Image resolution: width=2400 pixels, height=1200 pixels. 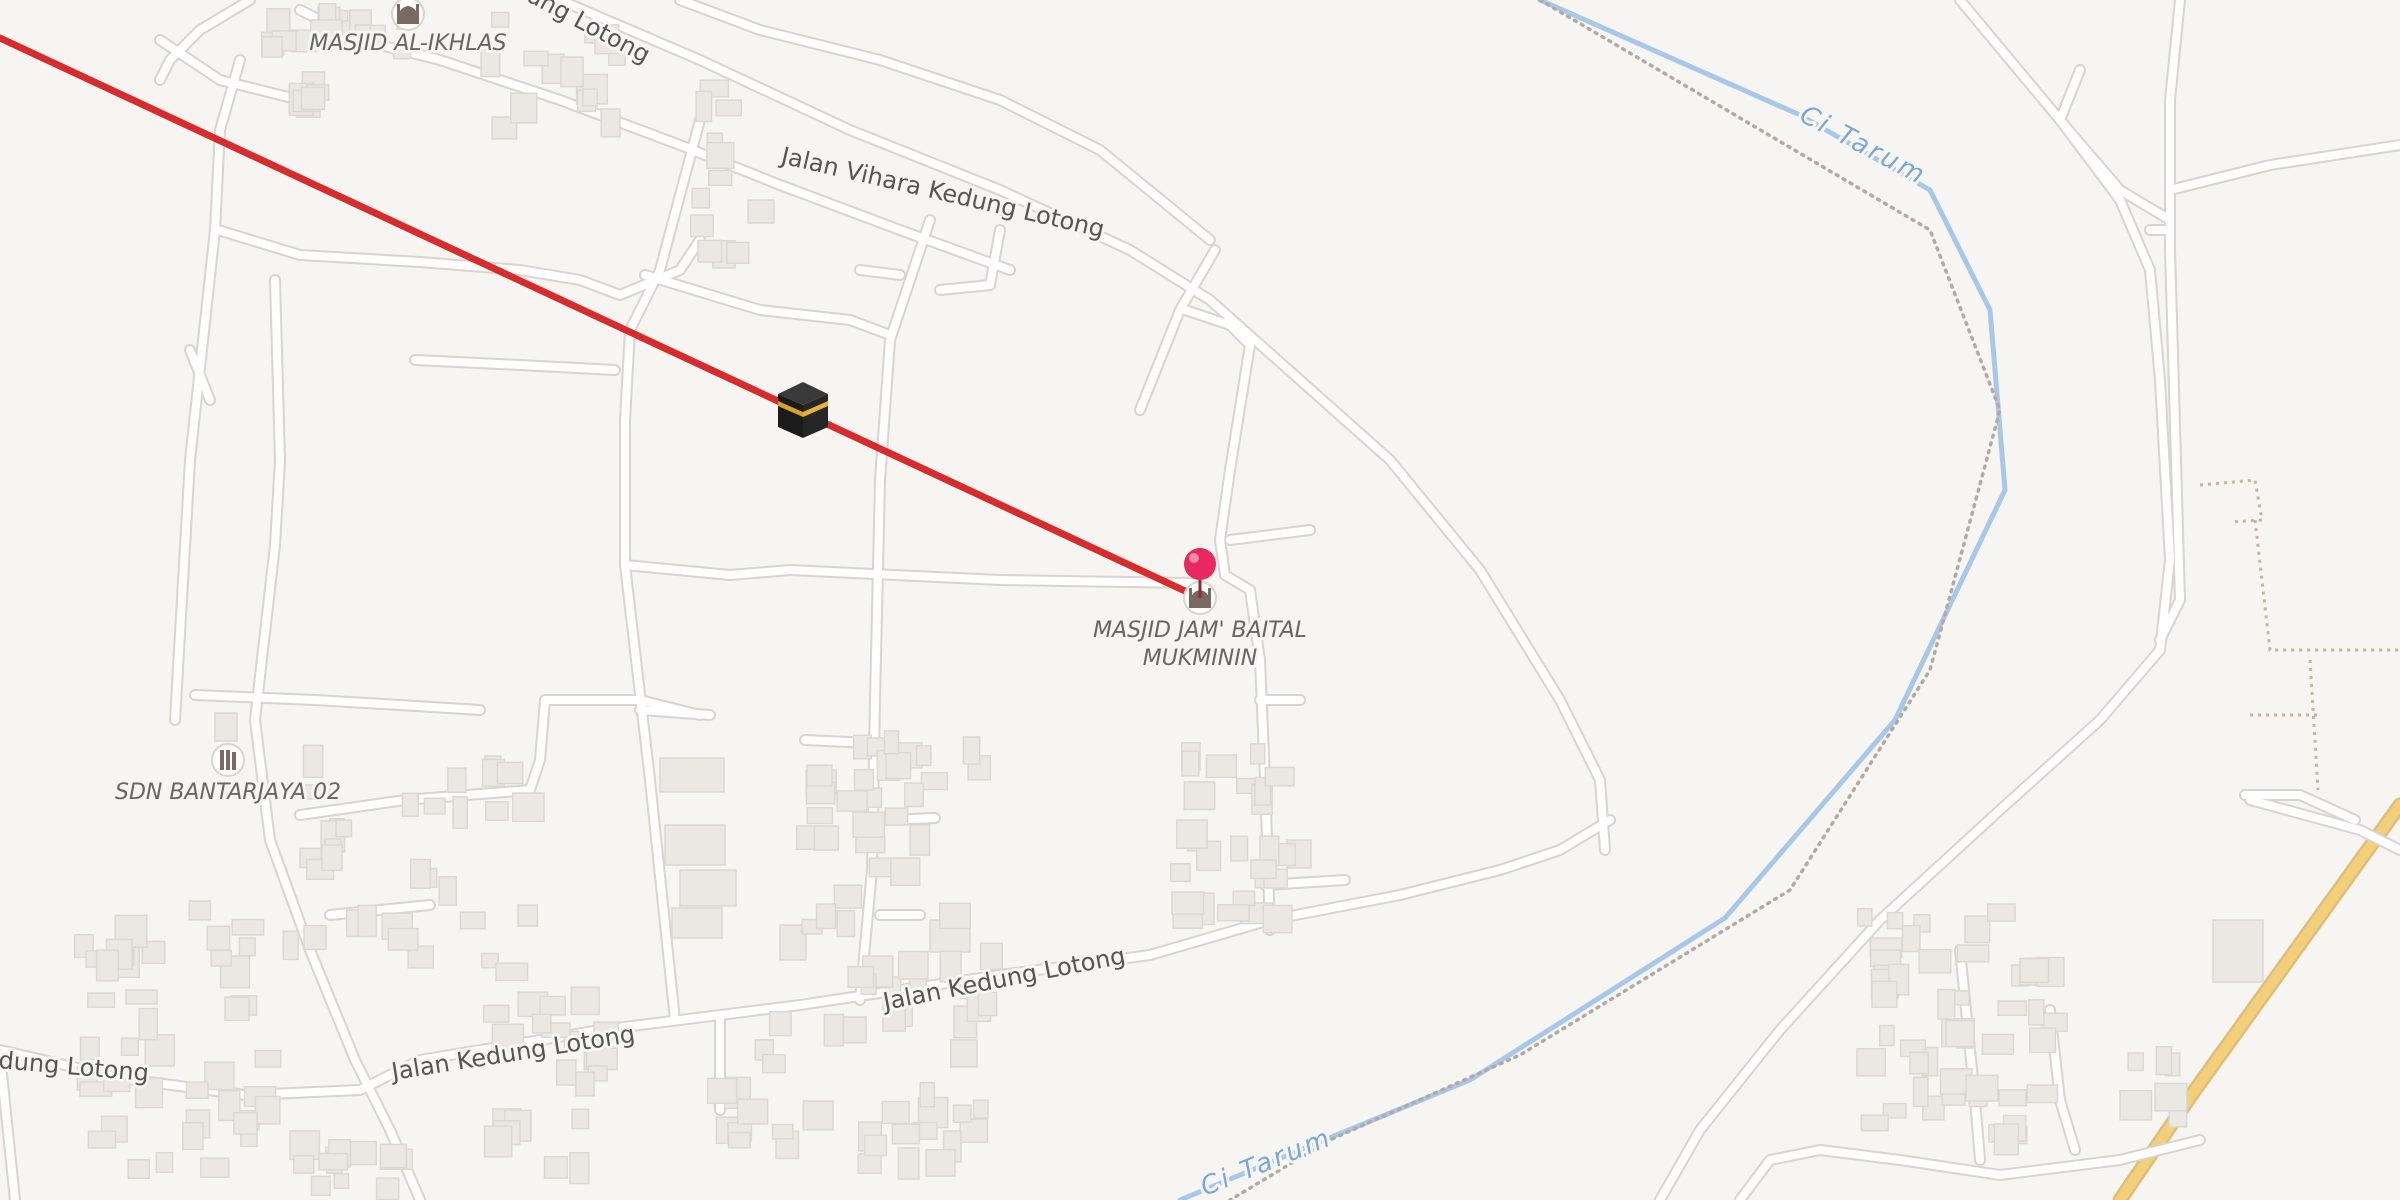 I want to click on poi-label-masjid-al-ikhlas: MASJID AL-IKHLAS, so click(x=407, y=43).